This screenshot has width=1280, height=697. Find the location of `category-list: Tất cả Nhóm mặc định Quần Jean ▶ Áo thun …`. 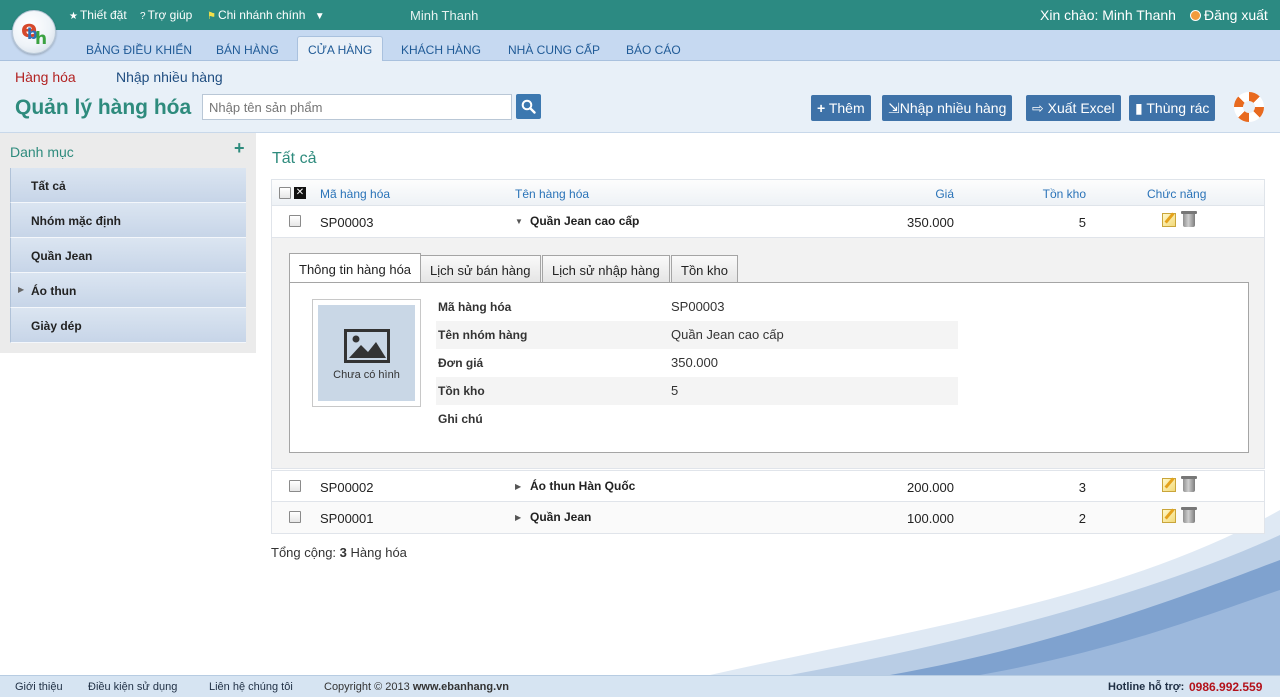

category-list: Tất cả Nhóm mặc định Quần Jean ▶ Áo thun … is located at coordinates (128, 255).